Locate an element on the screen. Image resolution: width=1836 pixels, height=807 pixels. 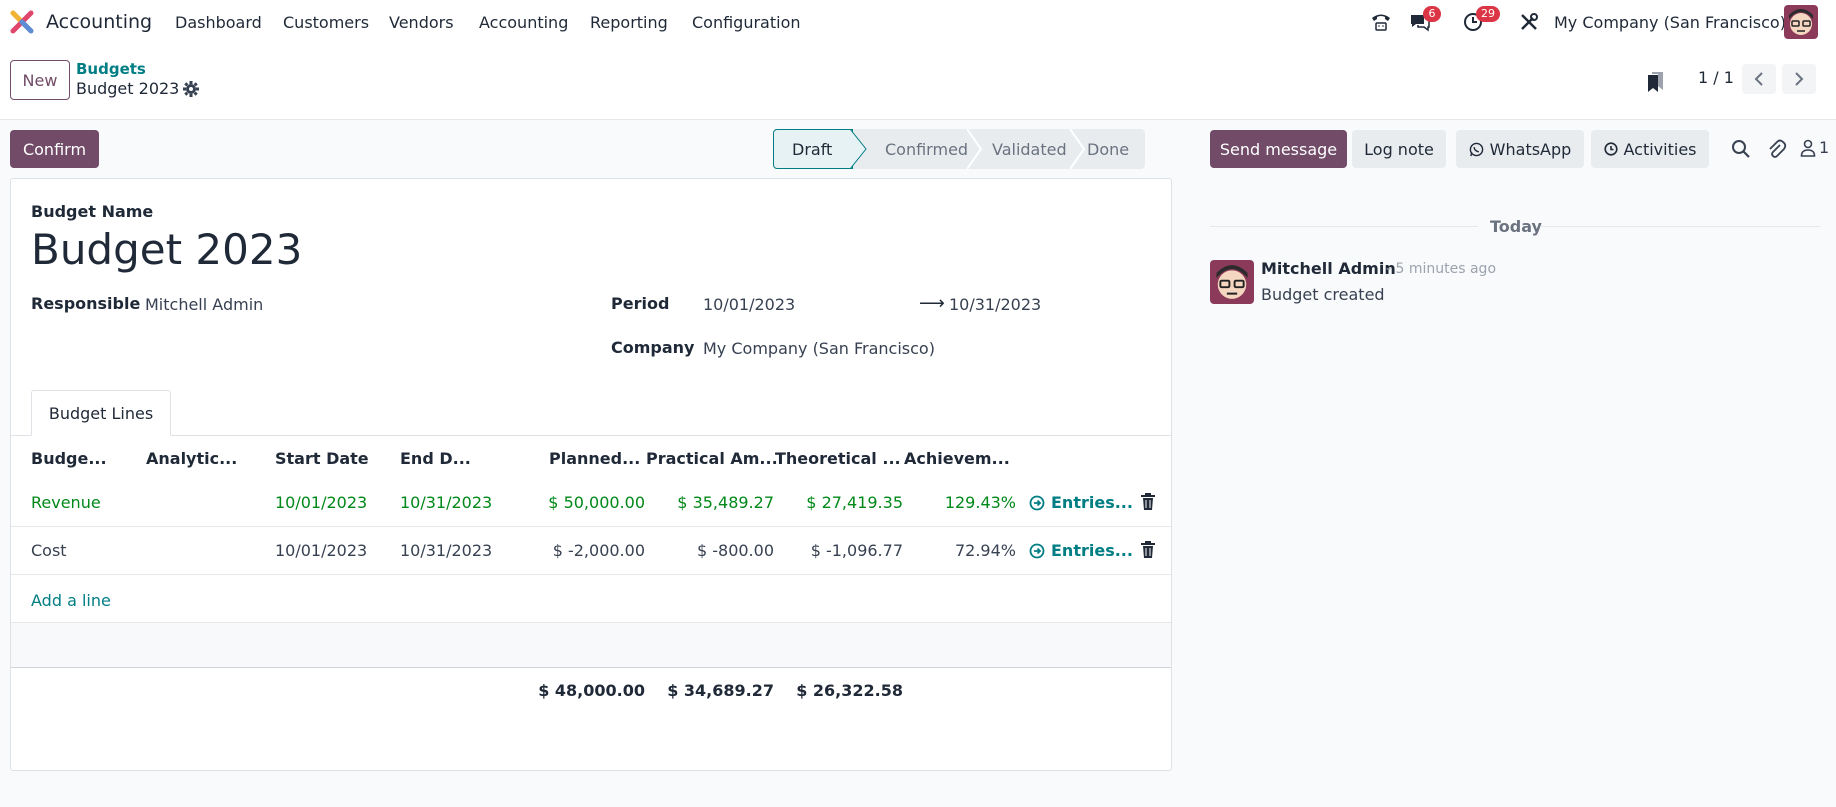
total-practical: $ 34,689.27 is located at coordinates (720, 690).